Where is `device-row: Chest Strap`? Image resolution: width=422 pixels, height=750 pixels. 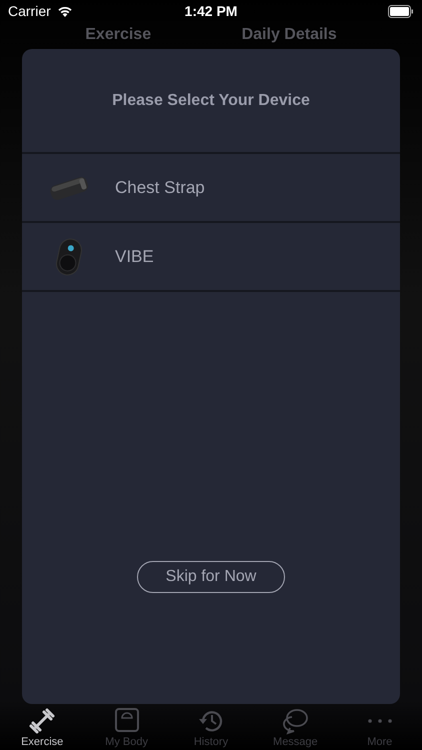
device-row: Chest Strap is located at coordinates (211, 188).